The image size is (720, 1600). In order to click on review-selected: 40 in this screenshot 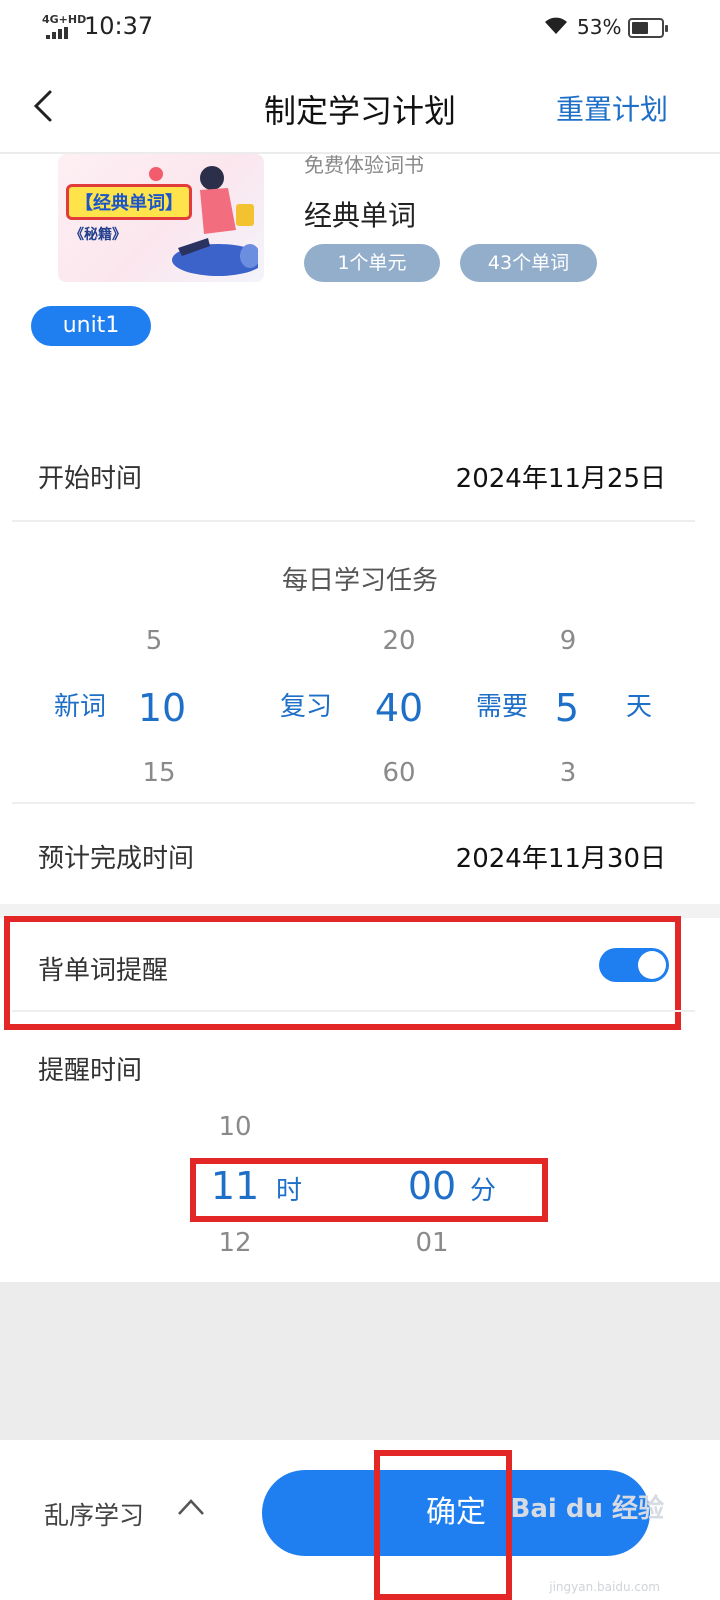, I will do `click(399, 708)`.